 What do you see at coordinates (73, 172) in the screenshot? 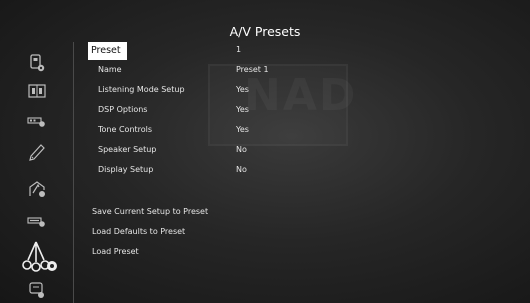
I see `sidebar-divider` at bounding box center [73, 172].